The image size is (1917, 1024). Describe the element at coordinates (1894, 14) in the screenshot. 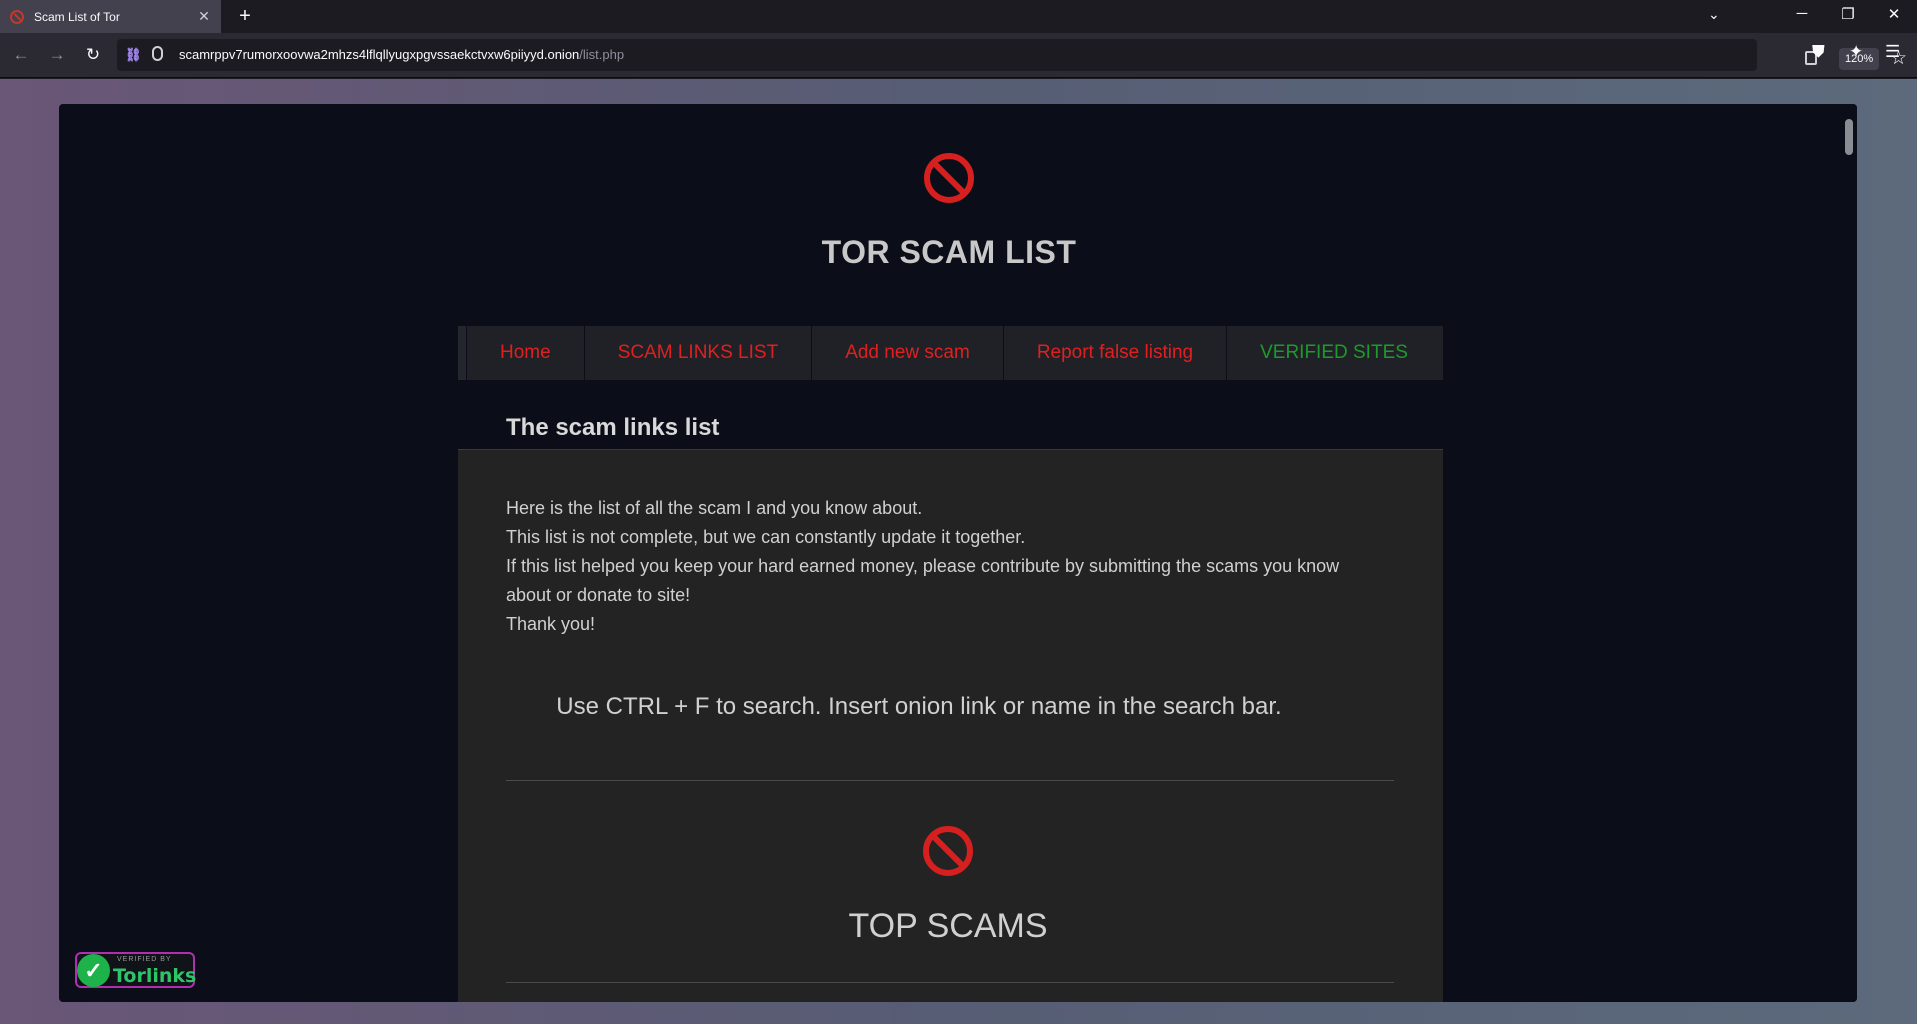

I see `close-window-button: ✕` at that location.